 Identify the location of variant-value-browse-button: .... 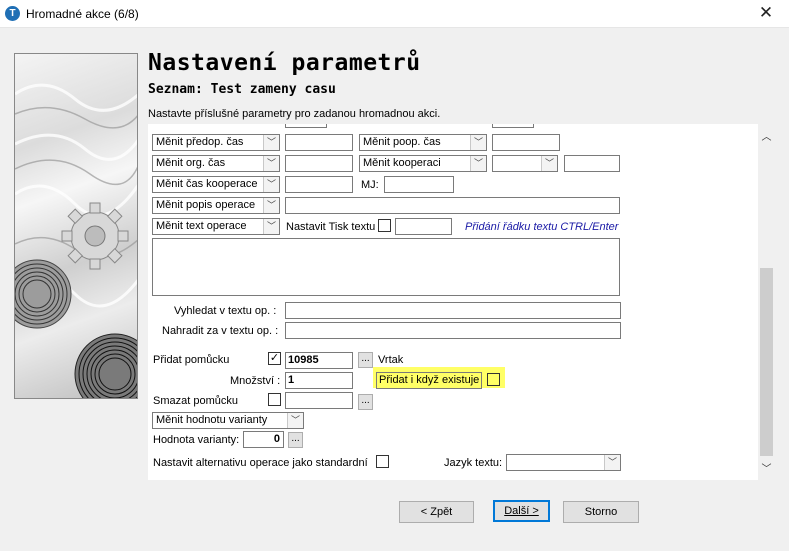
(295, 440).